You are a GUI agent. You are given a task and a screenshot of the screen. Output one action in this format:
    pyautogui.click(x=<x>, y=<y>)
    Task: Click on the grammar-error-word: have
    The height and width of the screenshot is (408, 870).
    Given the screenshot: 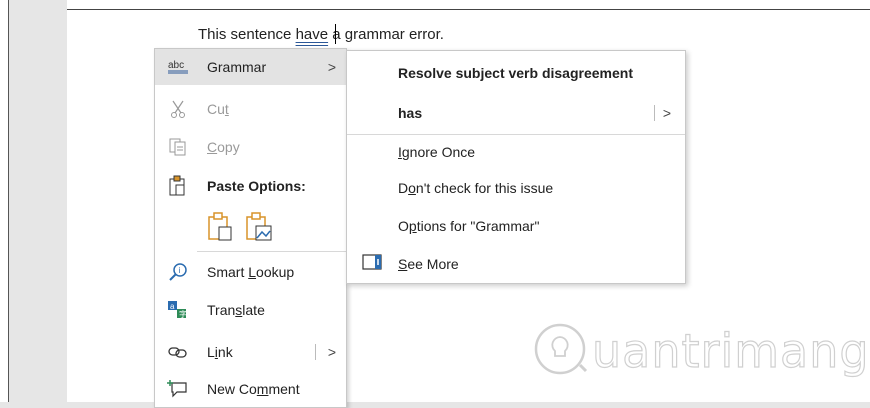 What is the action you would take?
    pyautogui.click(x=312, y=34)
    